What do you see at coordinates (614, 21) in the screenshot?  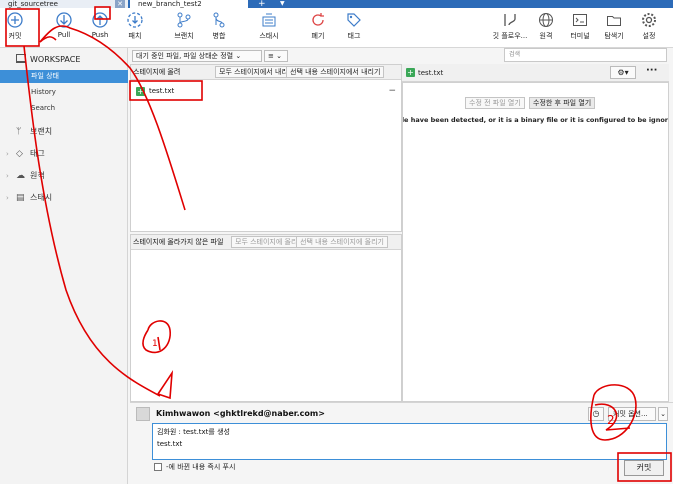 I see `folder-icon` at bounding box center [614, 21].